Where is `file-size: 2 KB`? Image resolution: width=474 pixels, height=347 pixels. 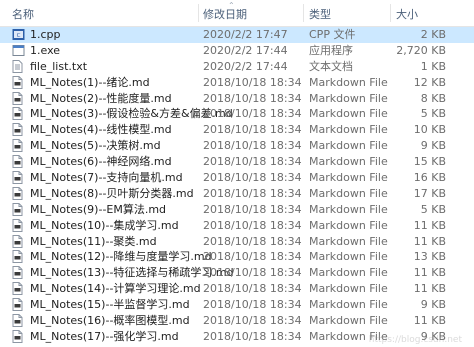 file-size: 2 KB is located at coordinates (433, 34).